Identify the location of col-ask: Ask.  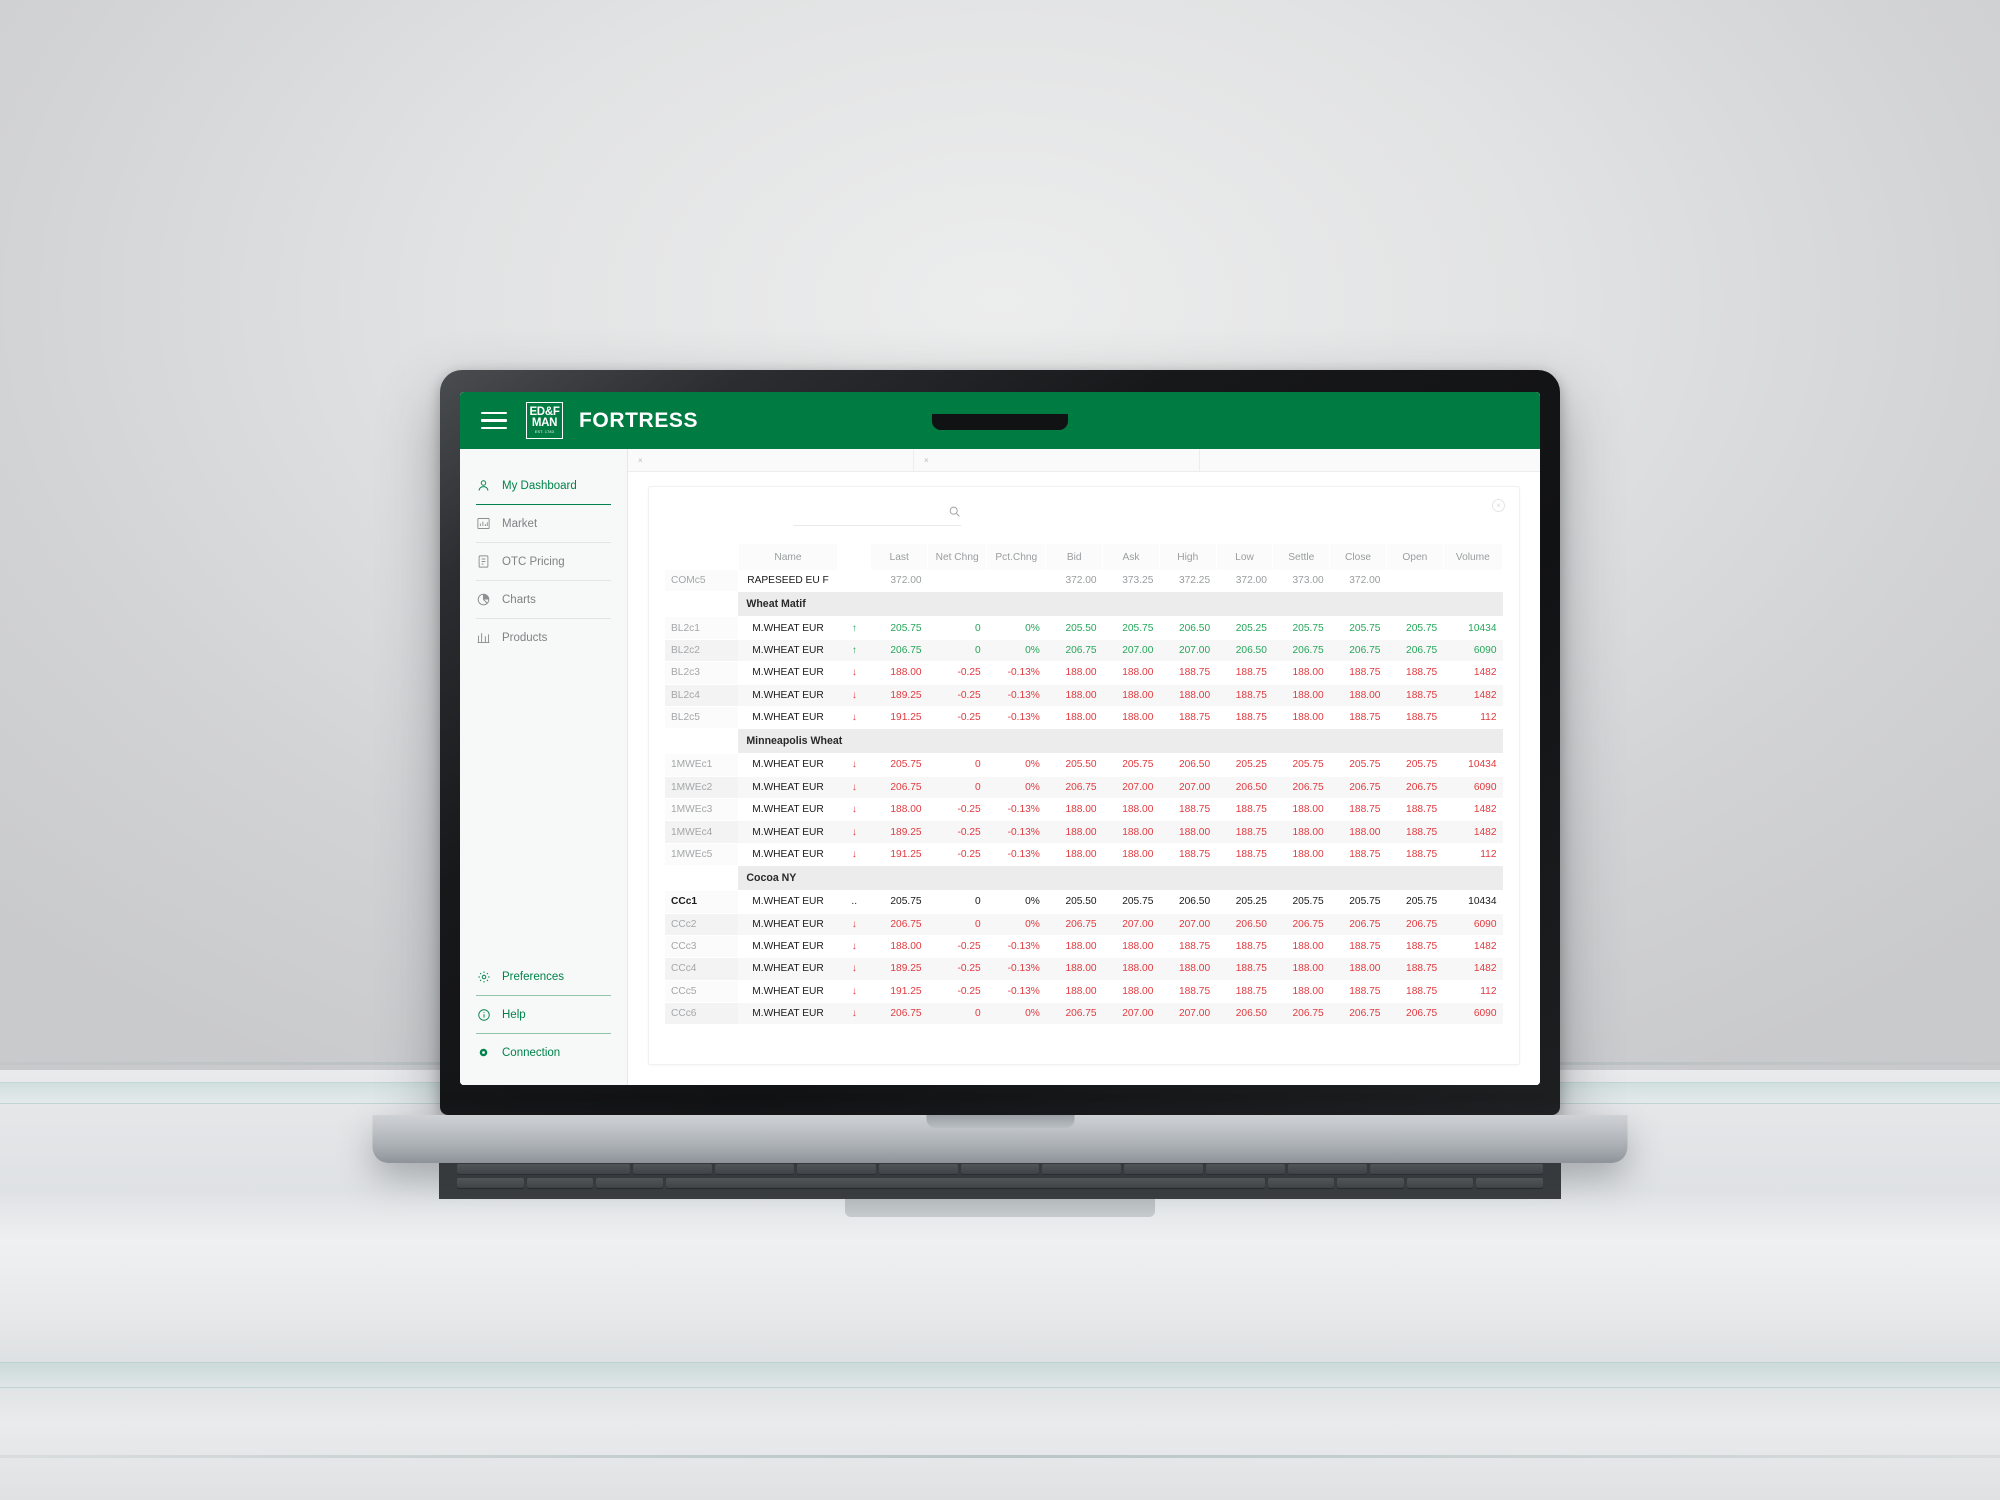
(1131, 557).